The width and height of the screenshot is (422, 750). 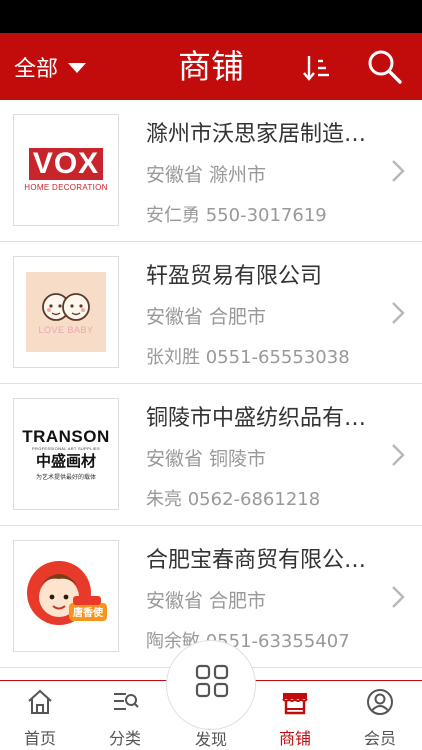 I want to click on cartoon-girl-logo-image: 唐香使, so click(x=67, y=593).